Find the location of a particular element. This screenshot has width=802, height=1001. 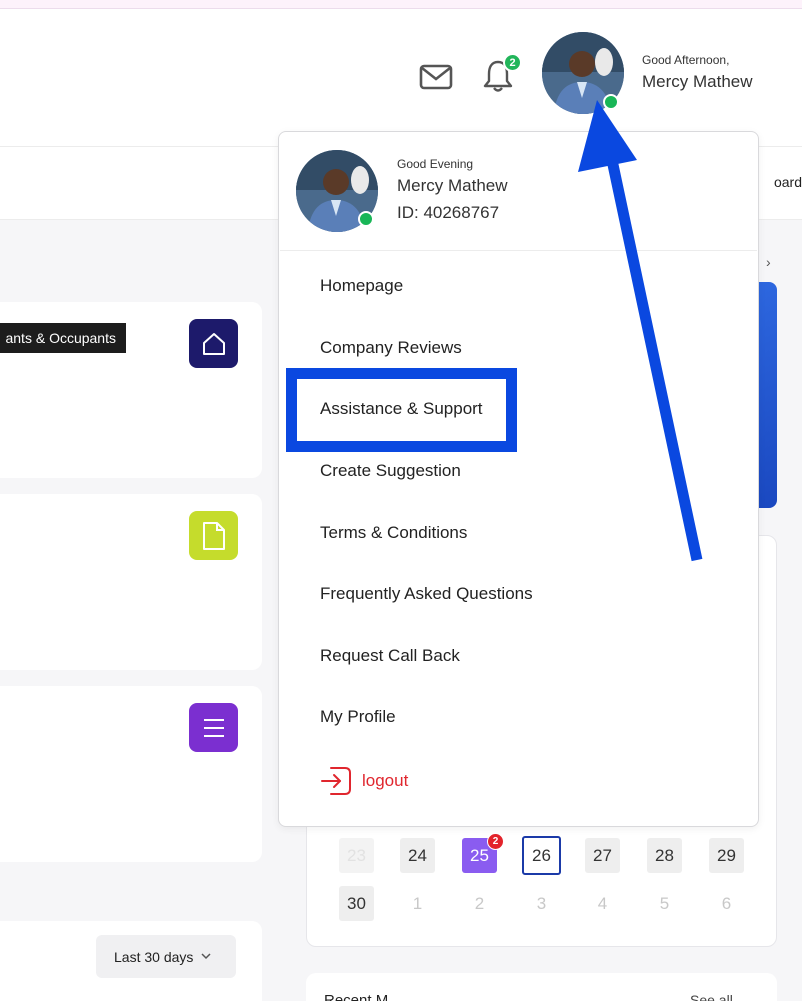

menu-item-company-reviews: Company Reviews is located at coordinates (391, 348).